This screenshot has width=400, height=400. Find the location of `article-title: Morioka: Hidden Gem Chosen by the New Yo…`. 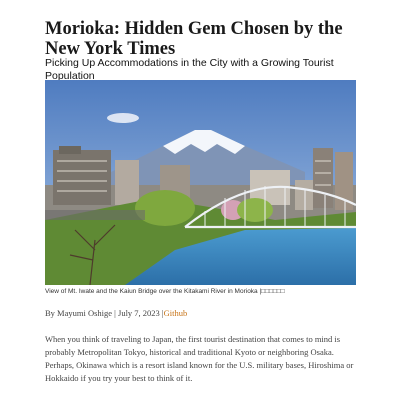

article-title: Morioka: Hidden Gem Chosen by the New Yo… is located at coordinates (194, 39).